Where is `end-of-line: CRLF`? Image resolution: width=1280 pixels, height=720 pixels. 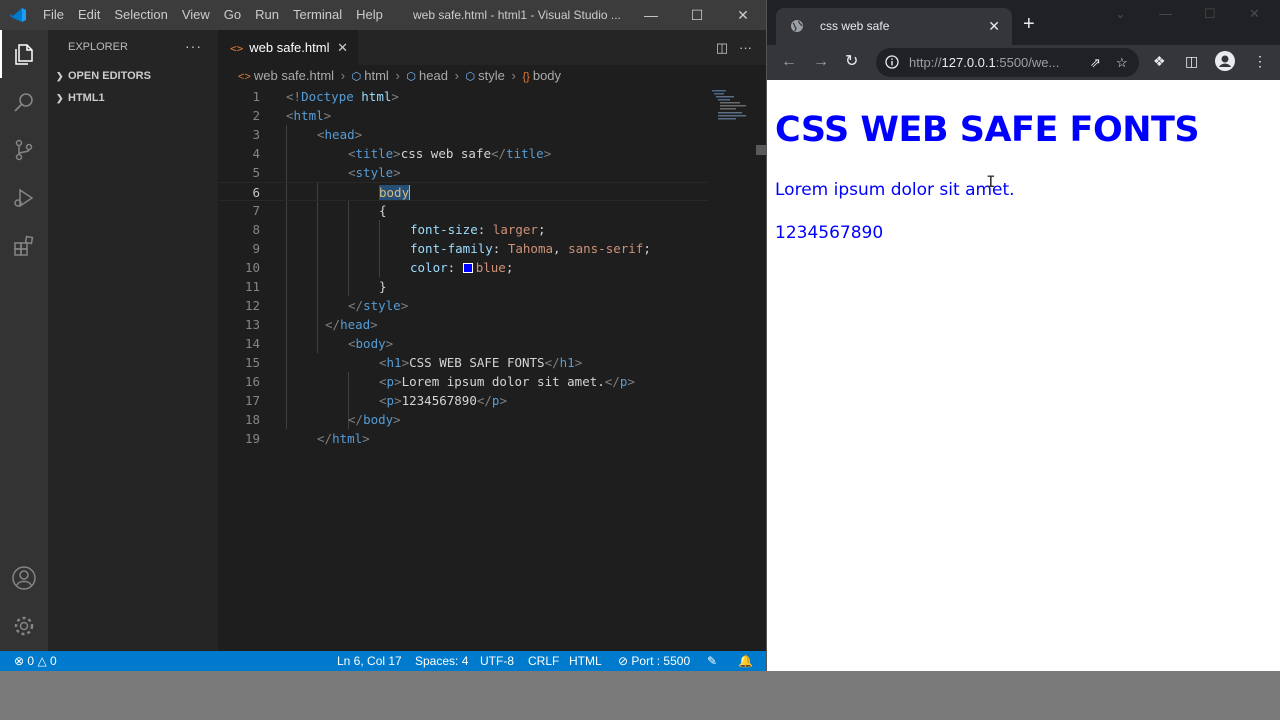 end-of-line: CRLF is located at coordinates (543, 661).